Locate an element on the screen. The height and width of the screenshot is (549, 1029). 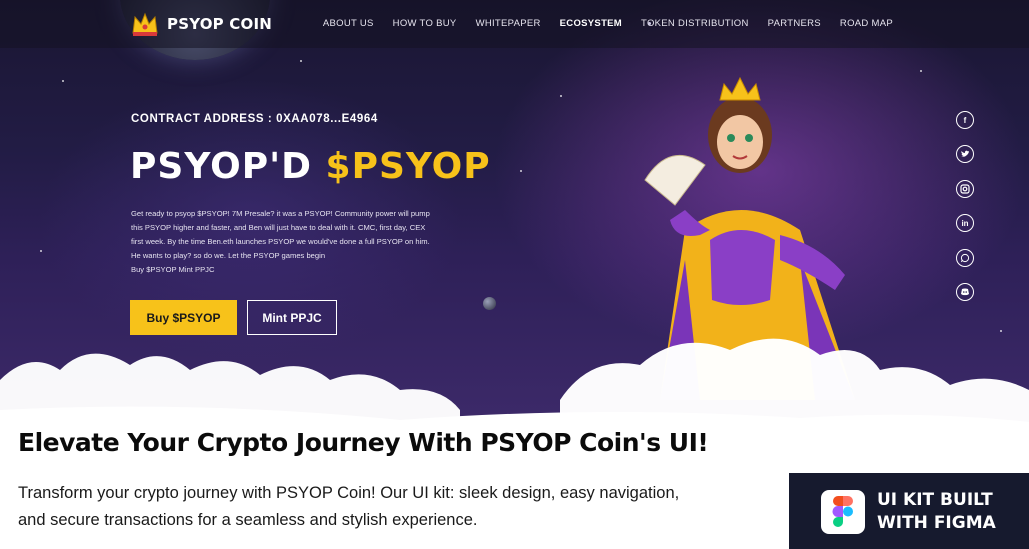
crown-icon is located at coordinates (145, 24).